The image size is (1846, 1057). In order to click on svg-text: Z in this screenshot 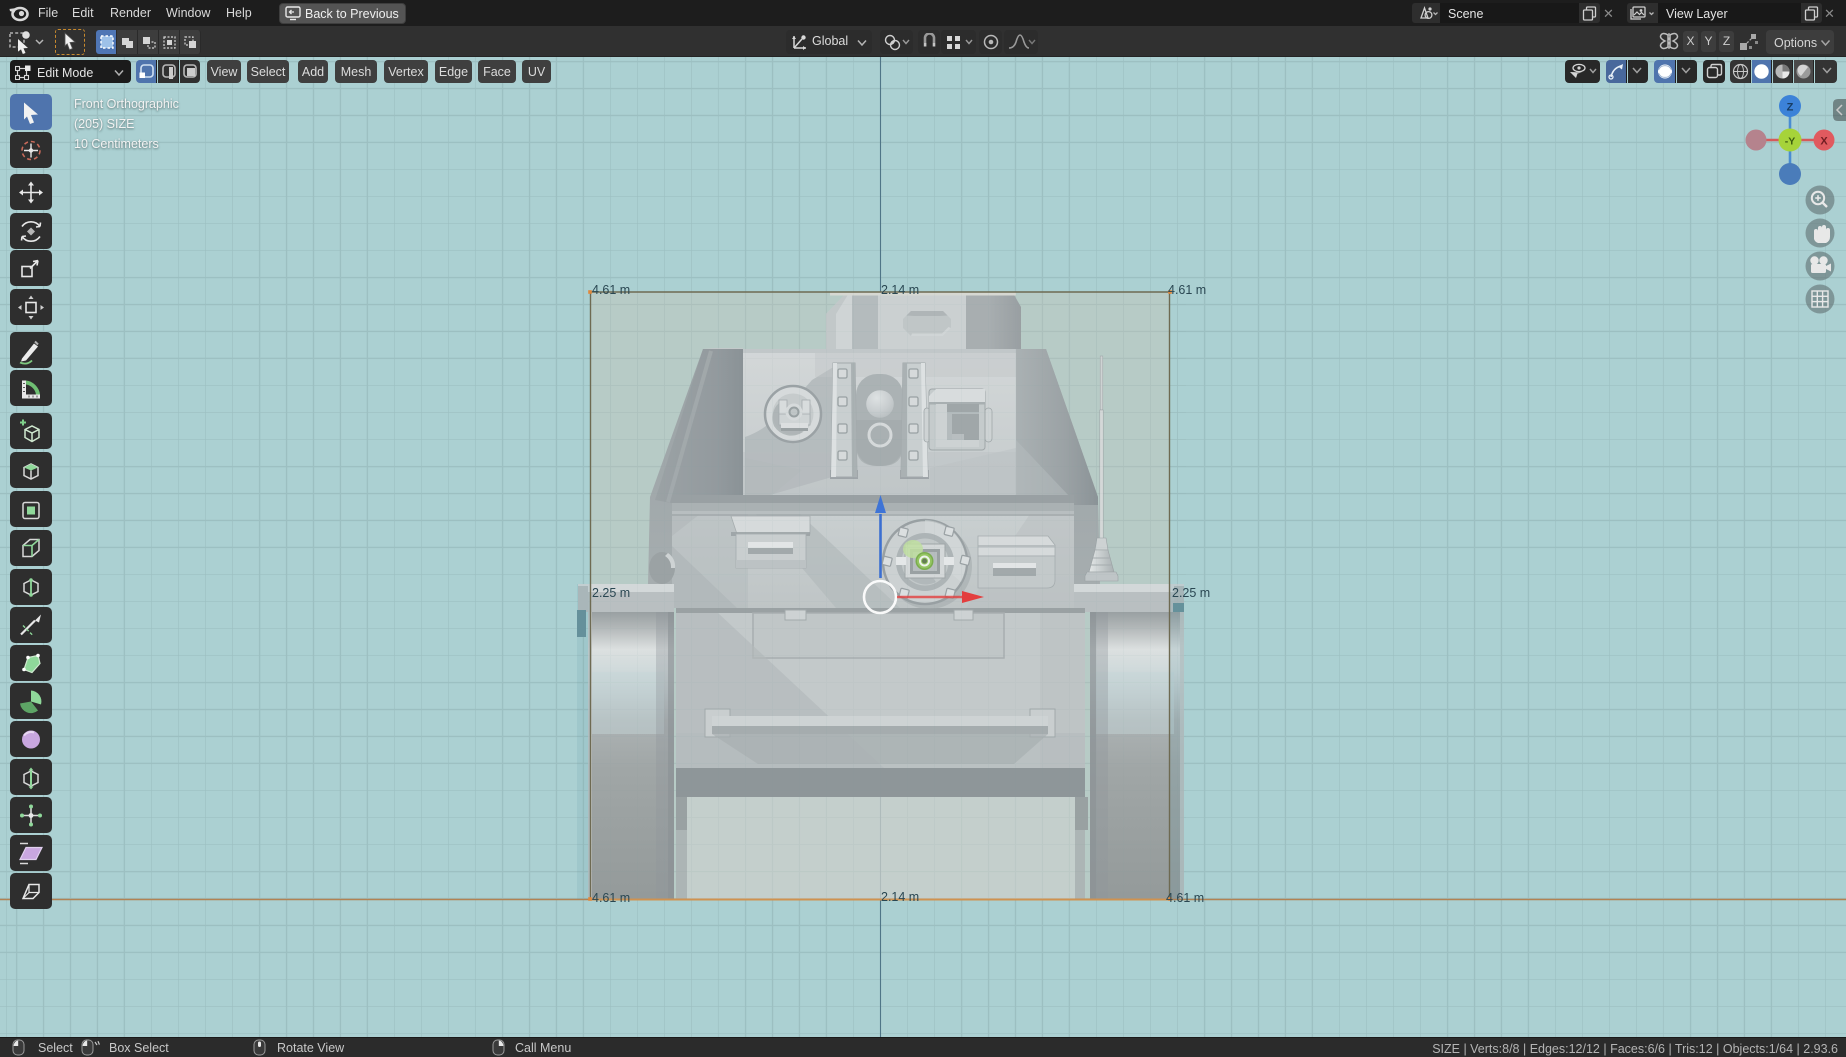, I will do `click(1790, 108)`.